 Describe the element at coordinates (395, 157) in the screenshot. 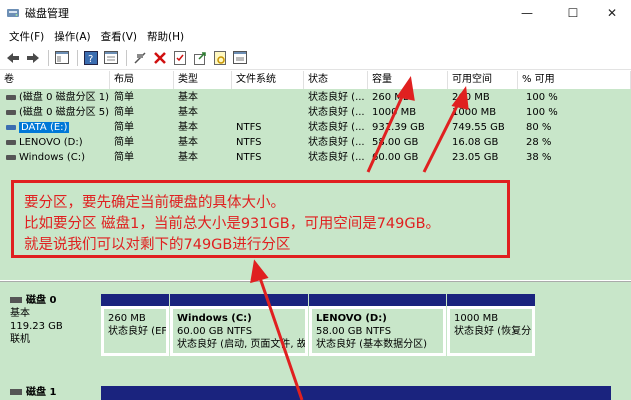

I see `capacity-cell: 60.00 GB` at that location.